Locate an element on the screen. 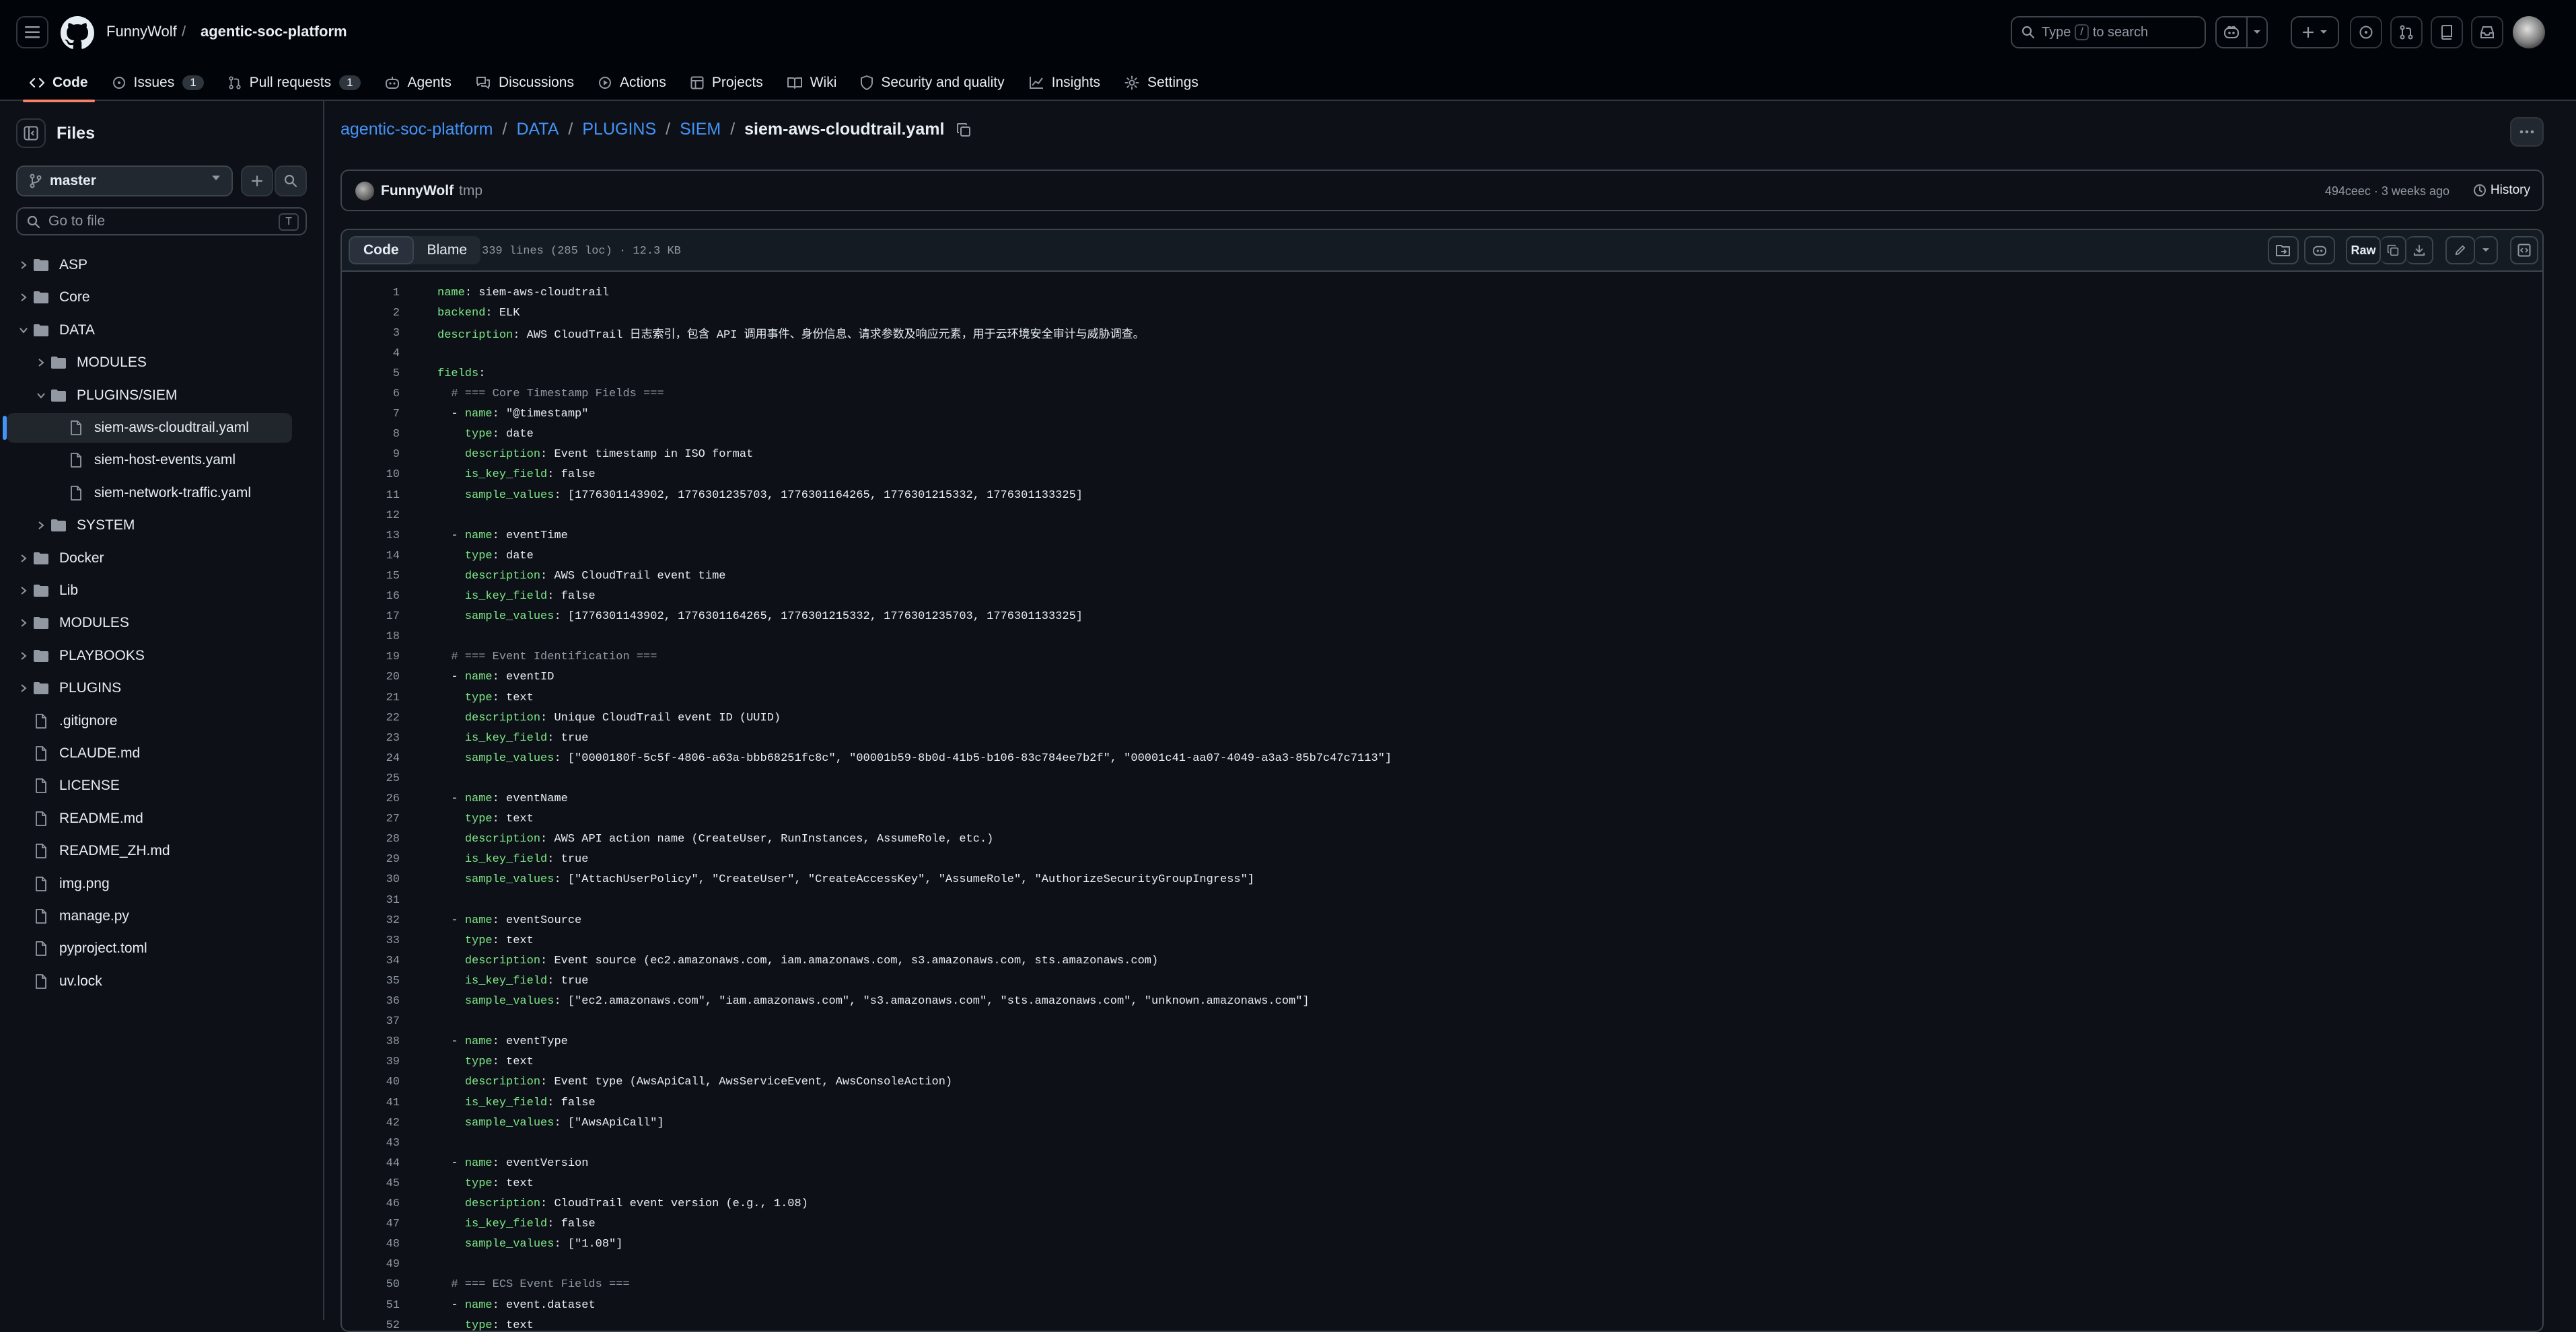  more-options-button is located at coordinates (2527, 132).